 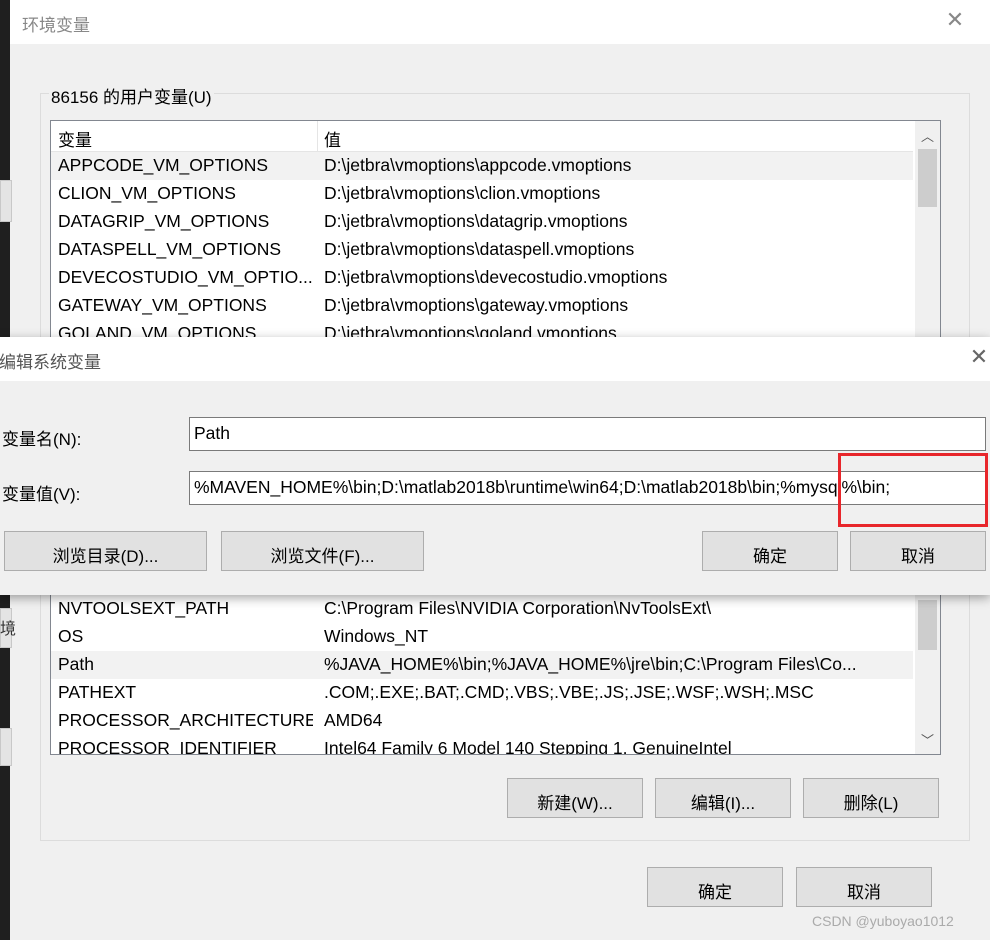 I want to click on var-name: PROCESSOR_IDENTIFIER, so click(x=167, y=746).